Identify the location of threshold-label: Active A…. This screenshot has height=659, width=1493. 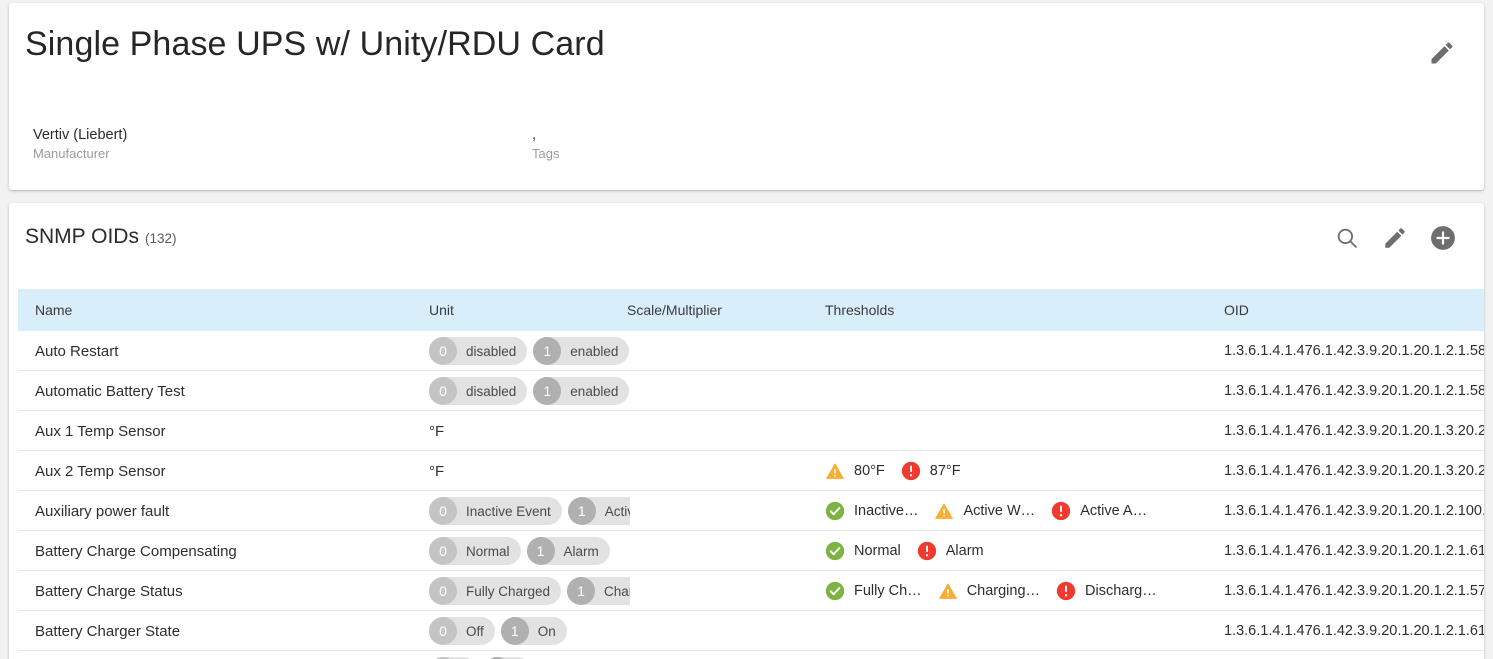
(1114, 511).